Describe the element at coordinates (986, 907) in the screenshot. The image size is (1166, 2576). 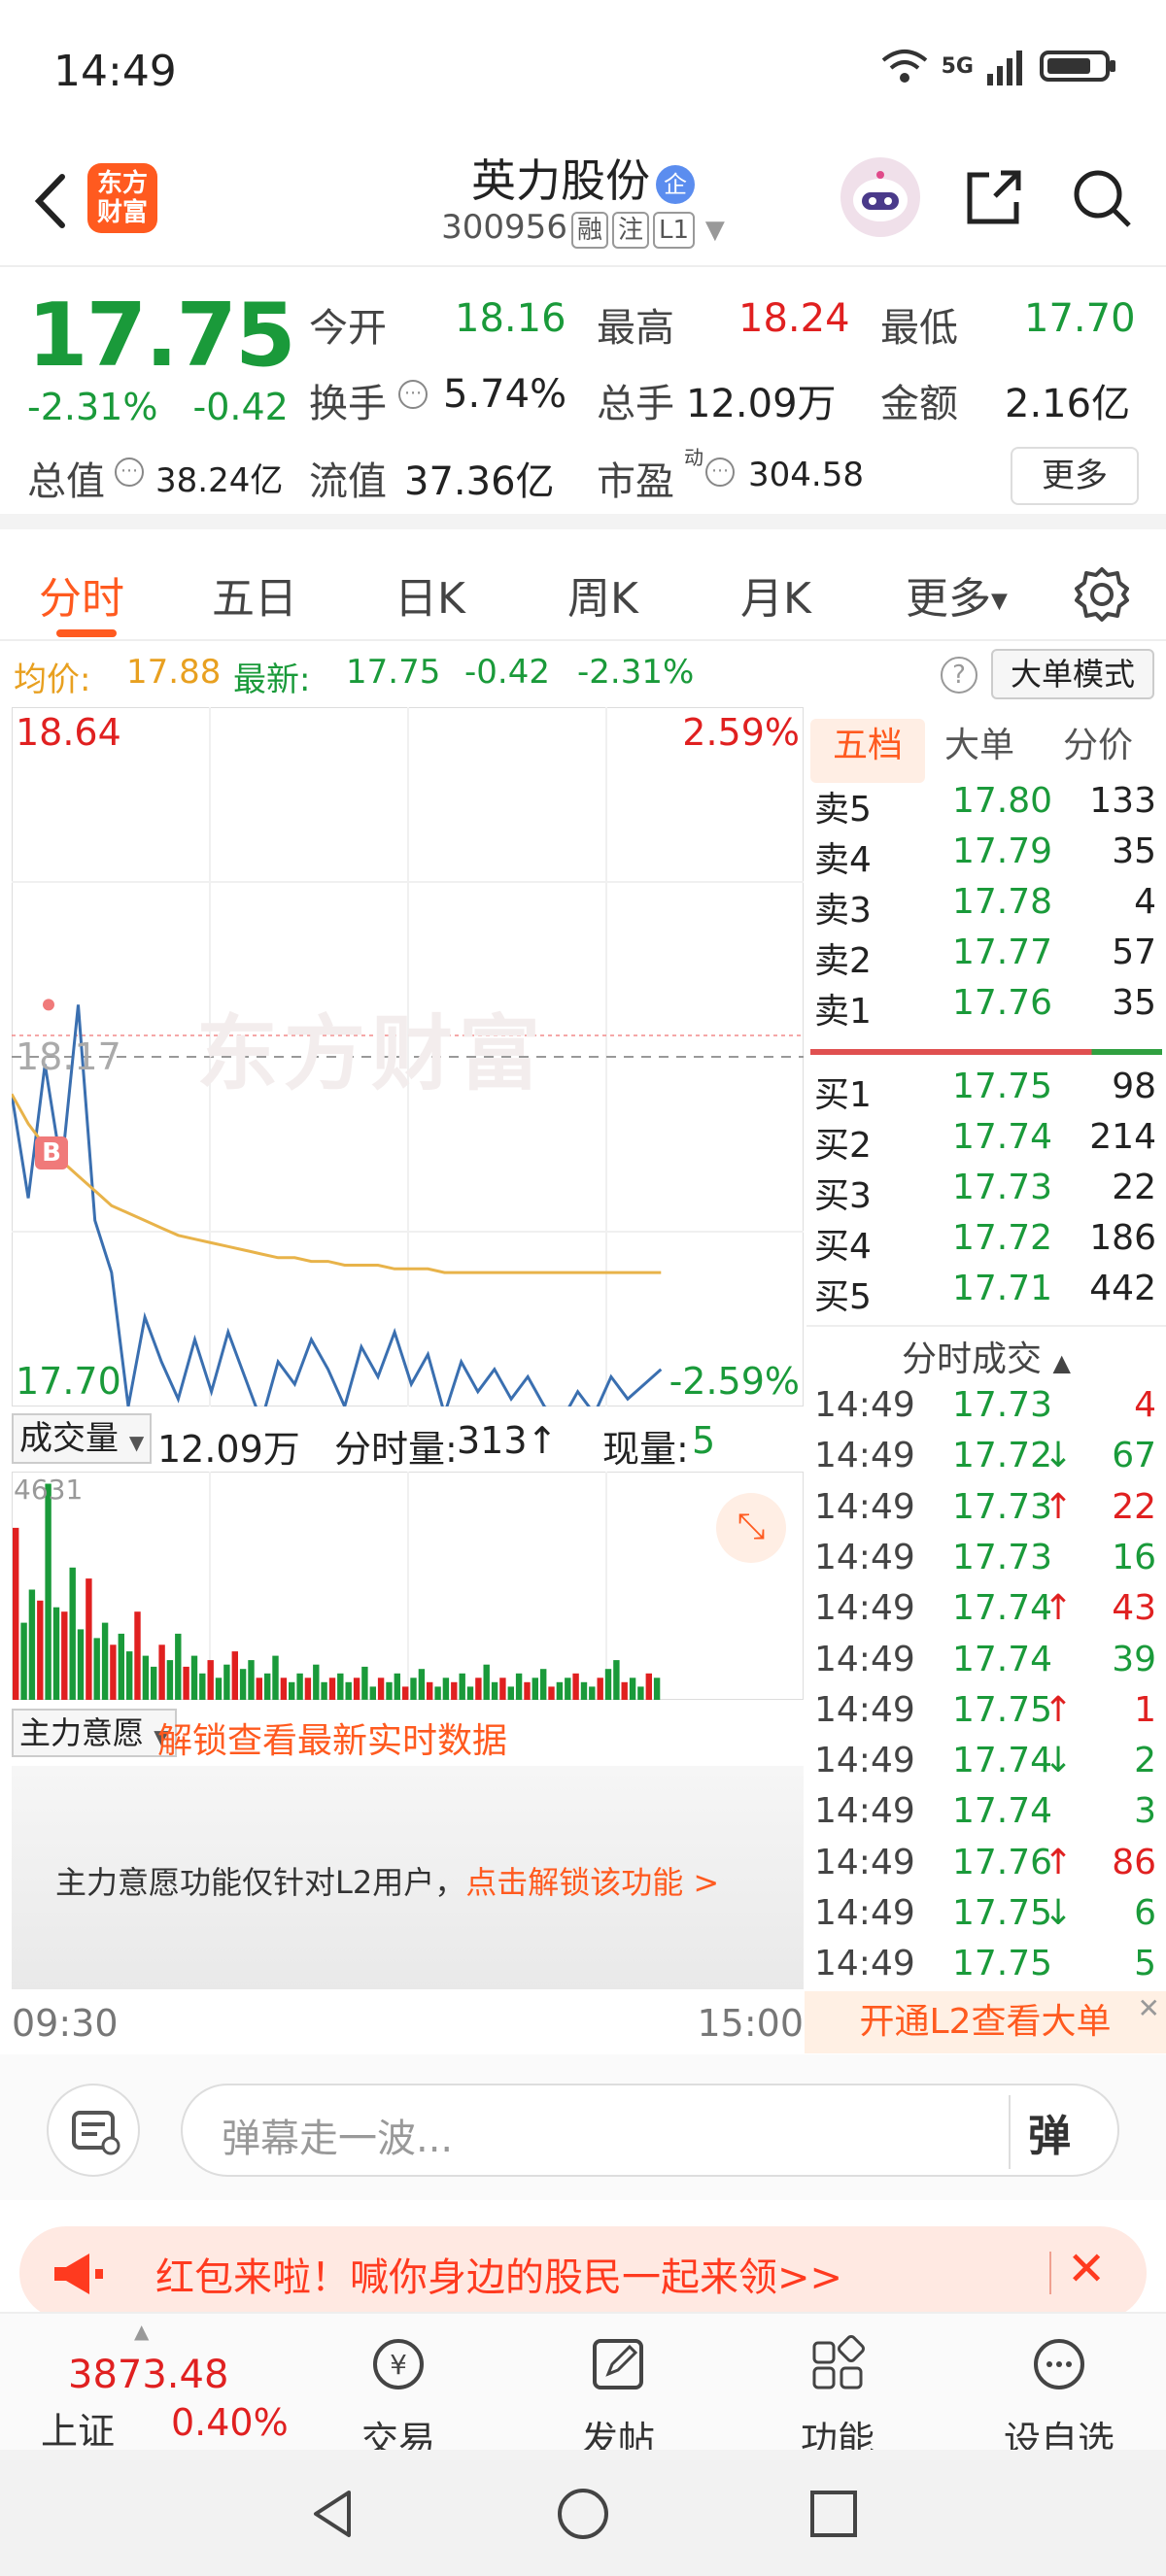
I see `ask-level-row: 卖3 17.78 4` at that location.